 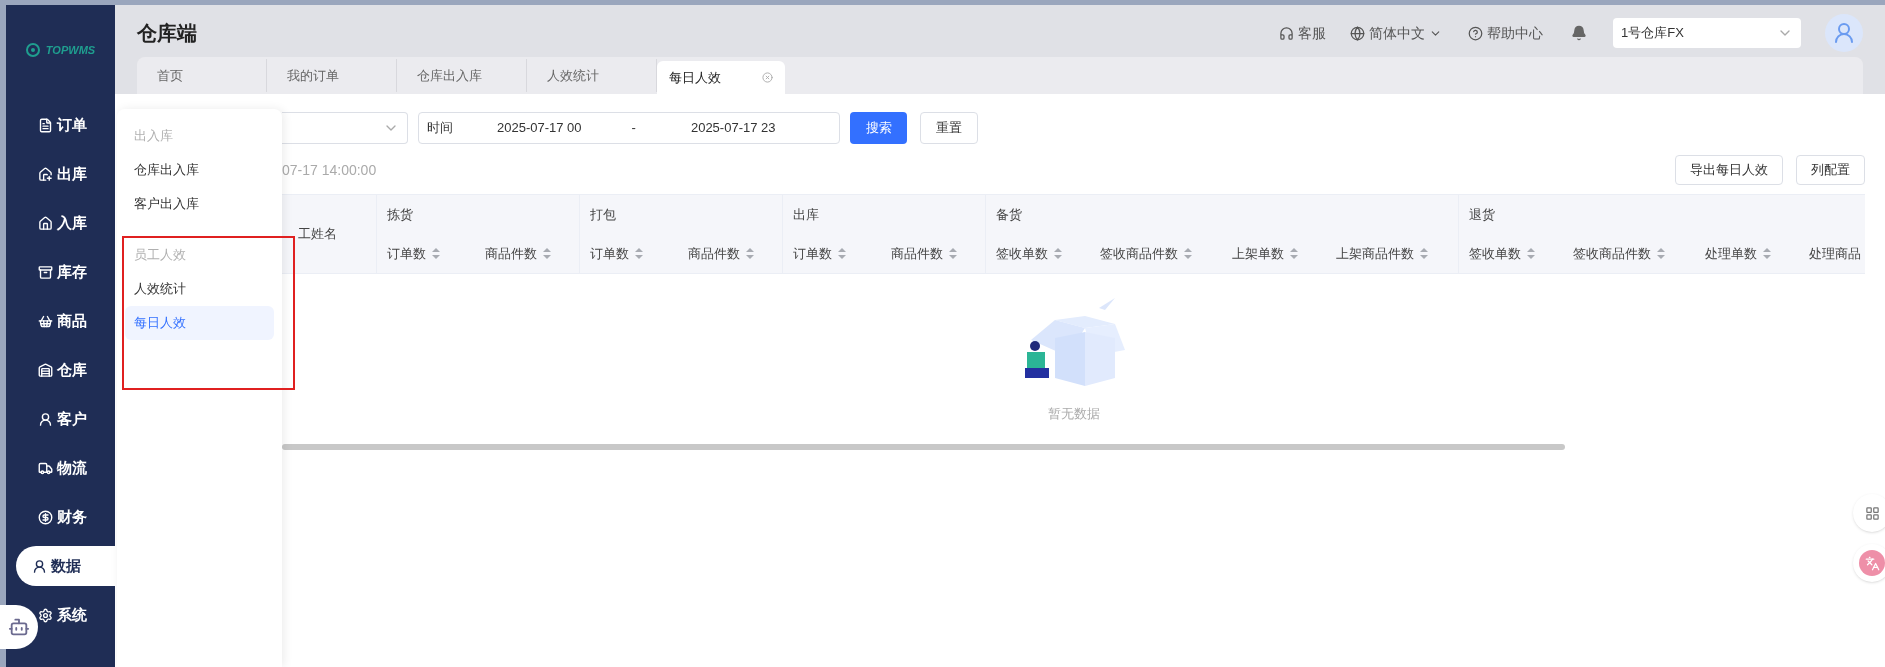 I want to click on tab: 我的订单, so click(x=332, y=75).